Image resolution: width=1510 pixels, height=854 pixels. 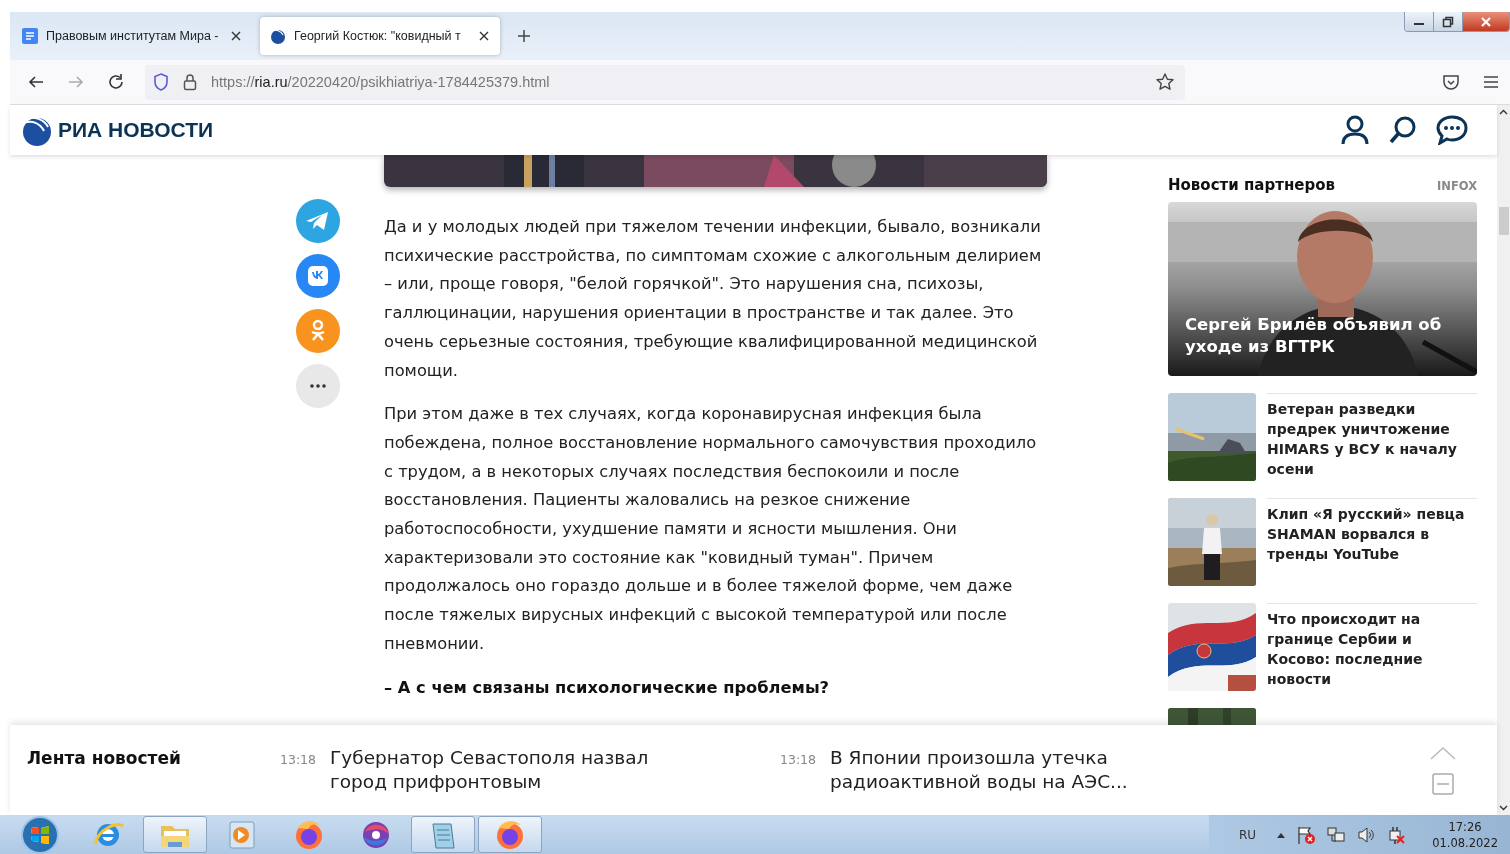 What do you see at coordinates (318, 221) in the screenshot?
I see `telegram-share-button` at bounding box center [318, 221].